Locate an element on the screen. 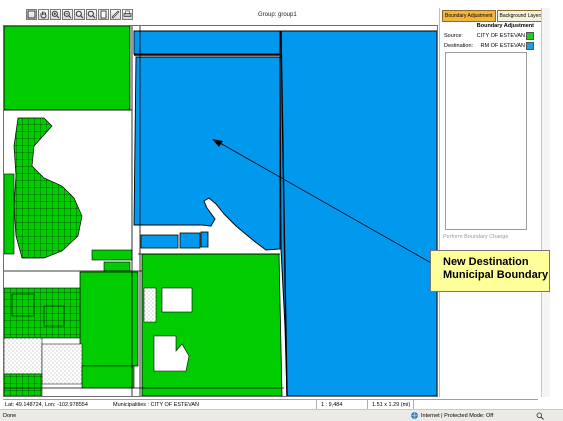  zoom-box-tool-button is located at coordinates (79, 14).